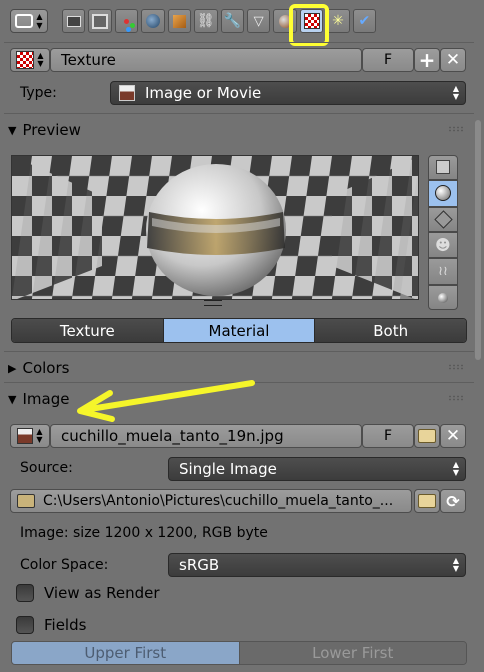 The width and height of the screenshot is (484, 672). Describe the element at coordinates (388, 436) in the screenshot. I see `image-fake-user-button: F` at that location.